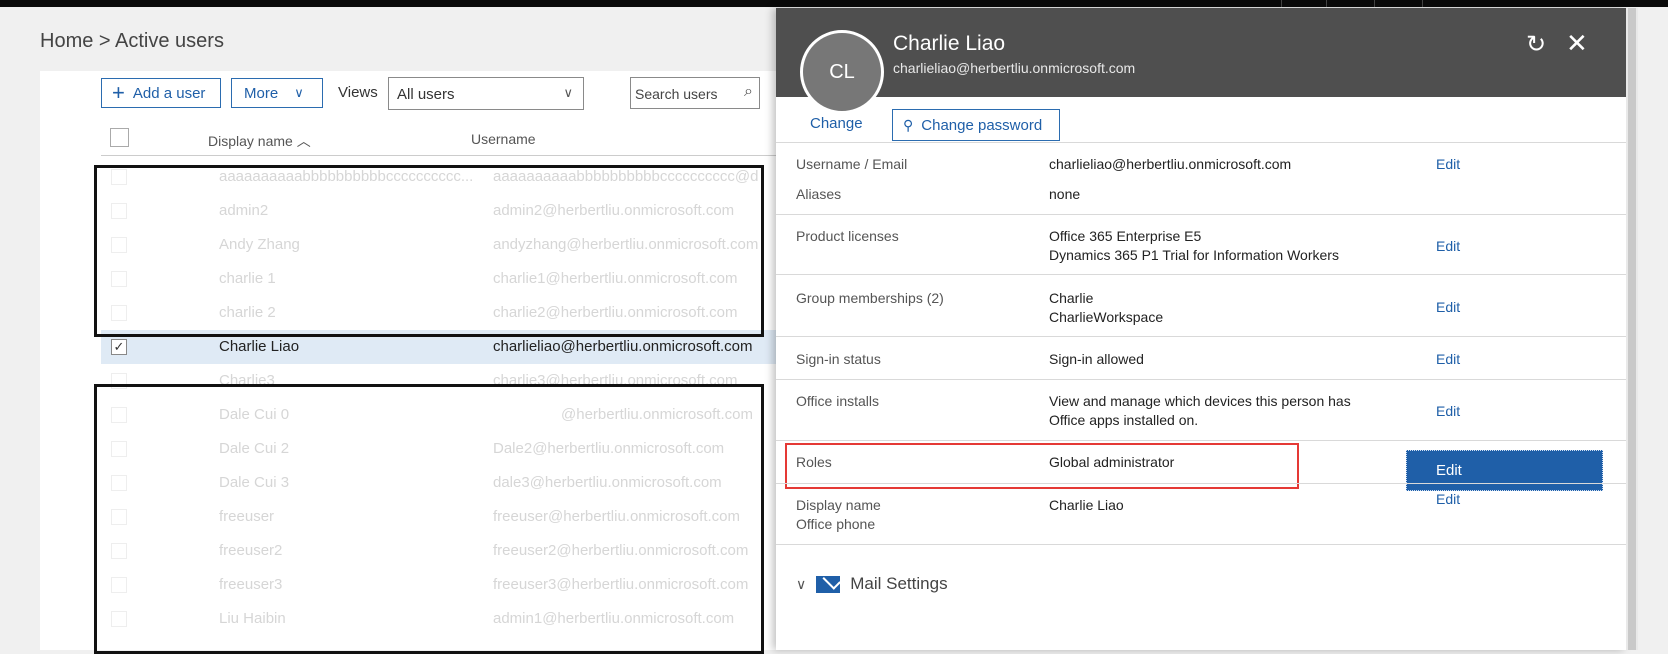  Describe the element at coordinates (358, 92) in the screenshot. I see `views-label: Views` at that location.